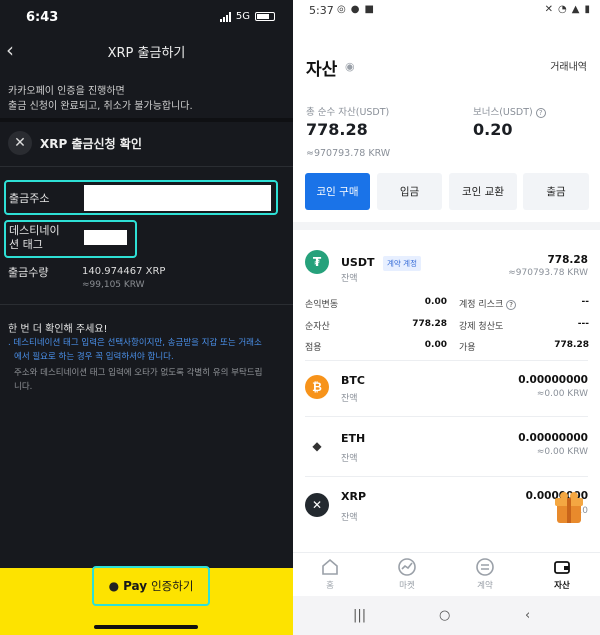 The width and height of the screenshot is (600, 635). Describe the element at coordinates (29, 198) in the screenshot. I see `address-label: 출금주소` at that location.